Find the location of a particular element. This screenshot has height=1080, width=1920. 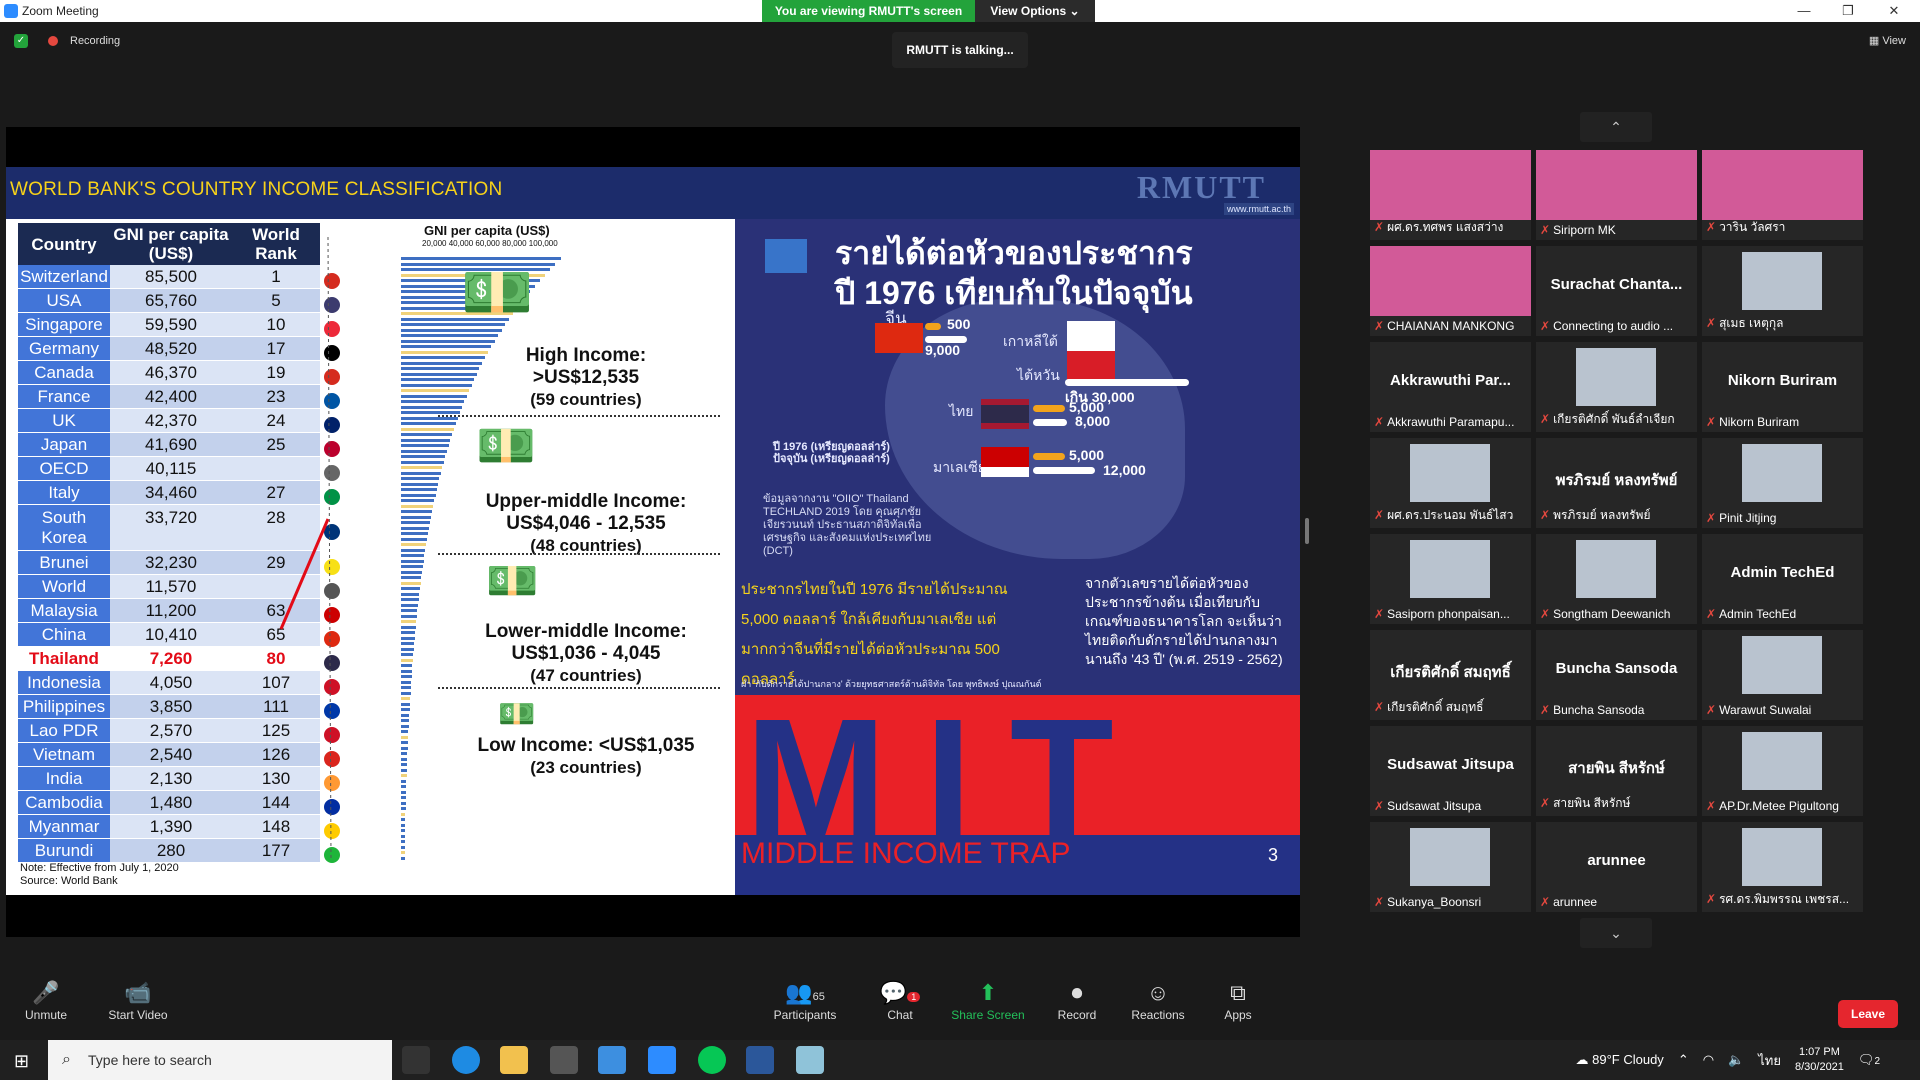

participant-tile: Admin TechEd ✗ Admin TechEd is located at coordinates (1782, 579).